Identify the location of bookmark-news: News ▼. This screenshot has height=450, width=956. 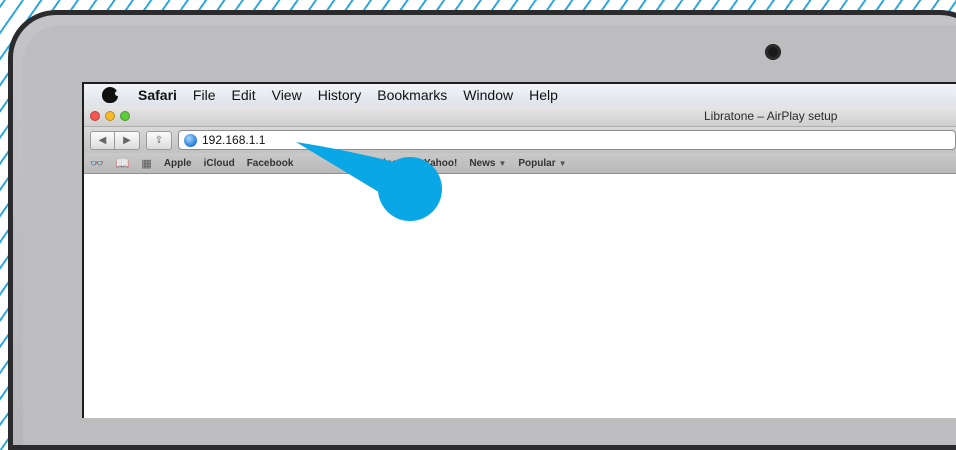
(487, 163).